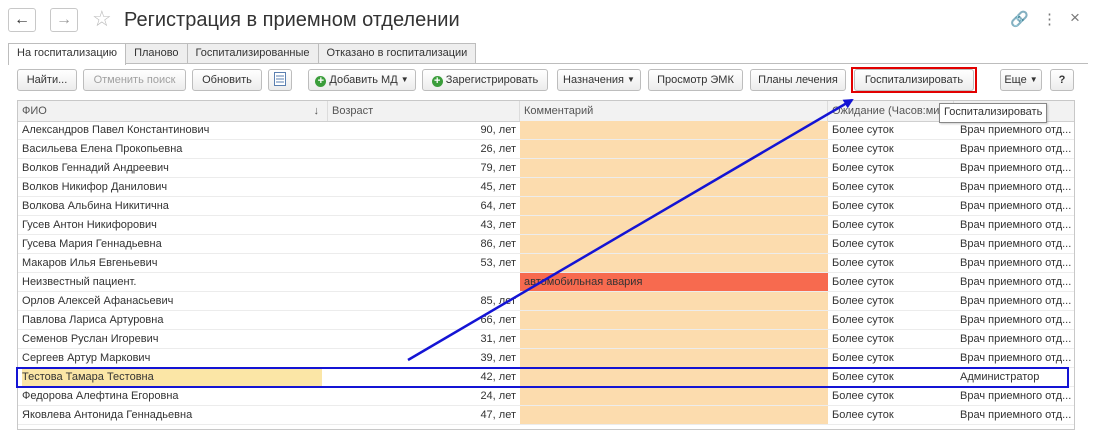  Describe the element at coordinates (67, 54) in the screenshot. I see `tab-to-hospitalize: На госпитализацию` at that location.